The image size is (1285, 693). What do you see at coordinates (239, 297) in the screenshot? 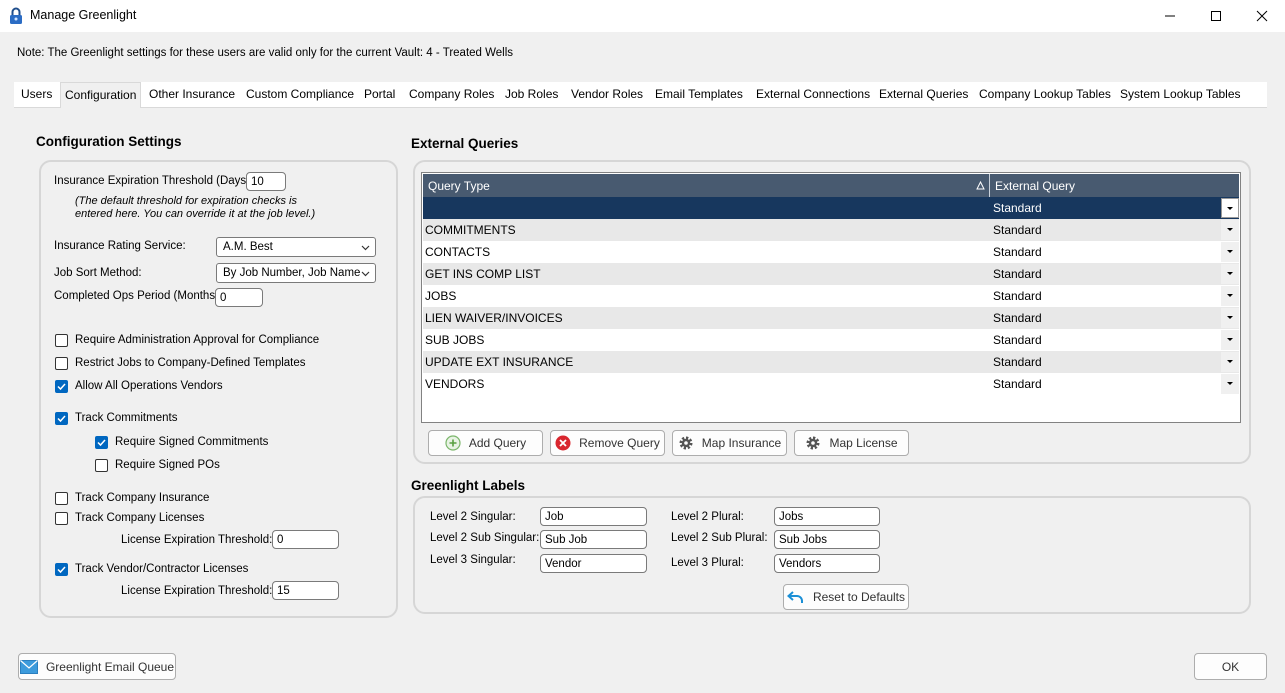
I see `completed-ops-input: 0` at bounding box center [239, 297].